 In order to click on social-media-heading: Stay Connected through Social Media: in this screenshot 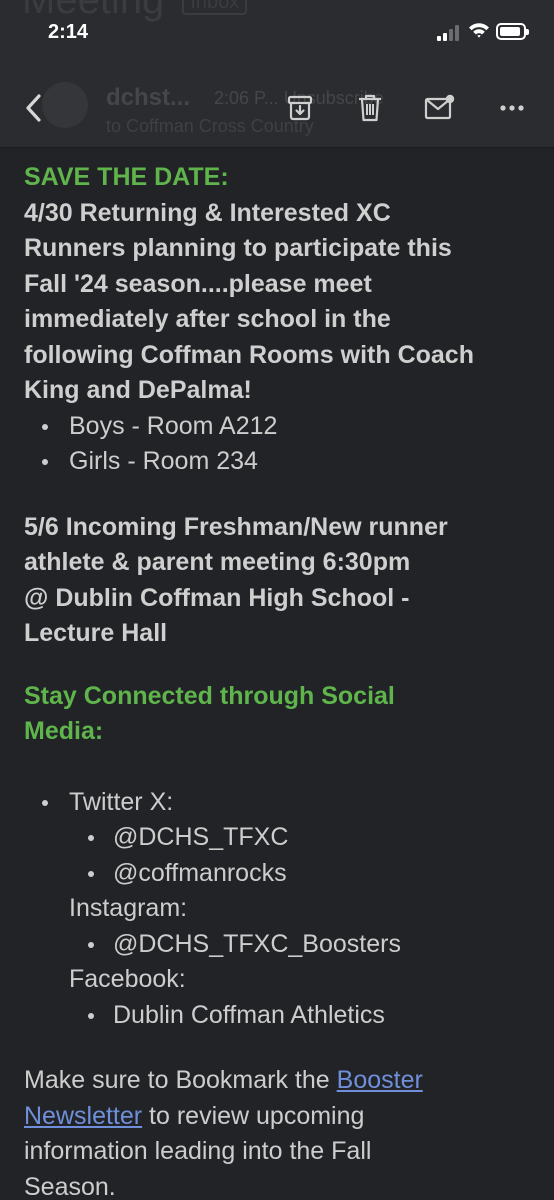, I will do `click(281, 714)`.